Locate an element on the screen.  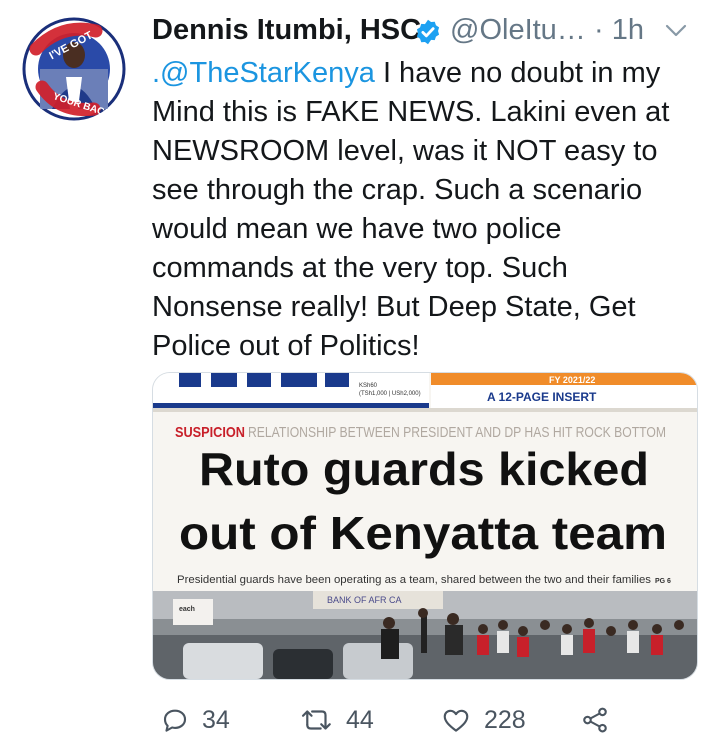
avatar-image: I'VE GOT YOUR BACK is located at coordinates (74, 69).